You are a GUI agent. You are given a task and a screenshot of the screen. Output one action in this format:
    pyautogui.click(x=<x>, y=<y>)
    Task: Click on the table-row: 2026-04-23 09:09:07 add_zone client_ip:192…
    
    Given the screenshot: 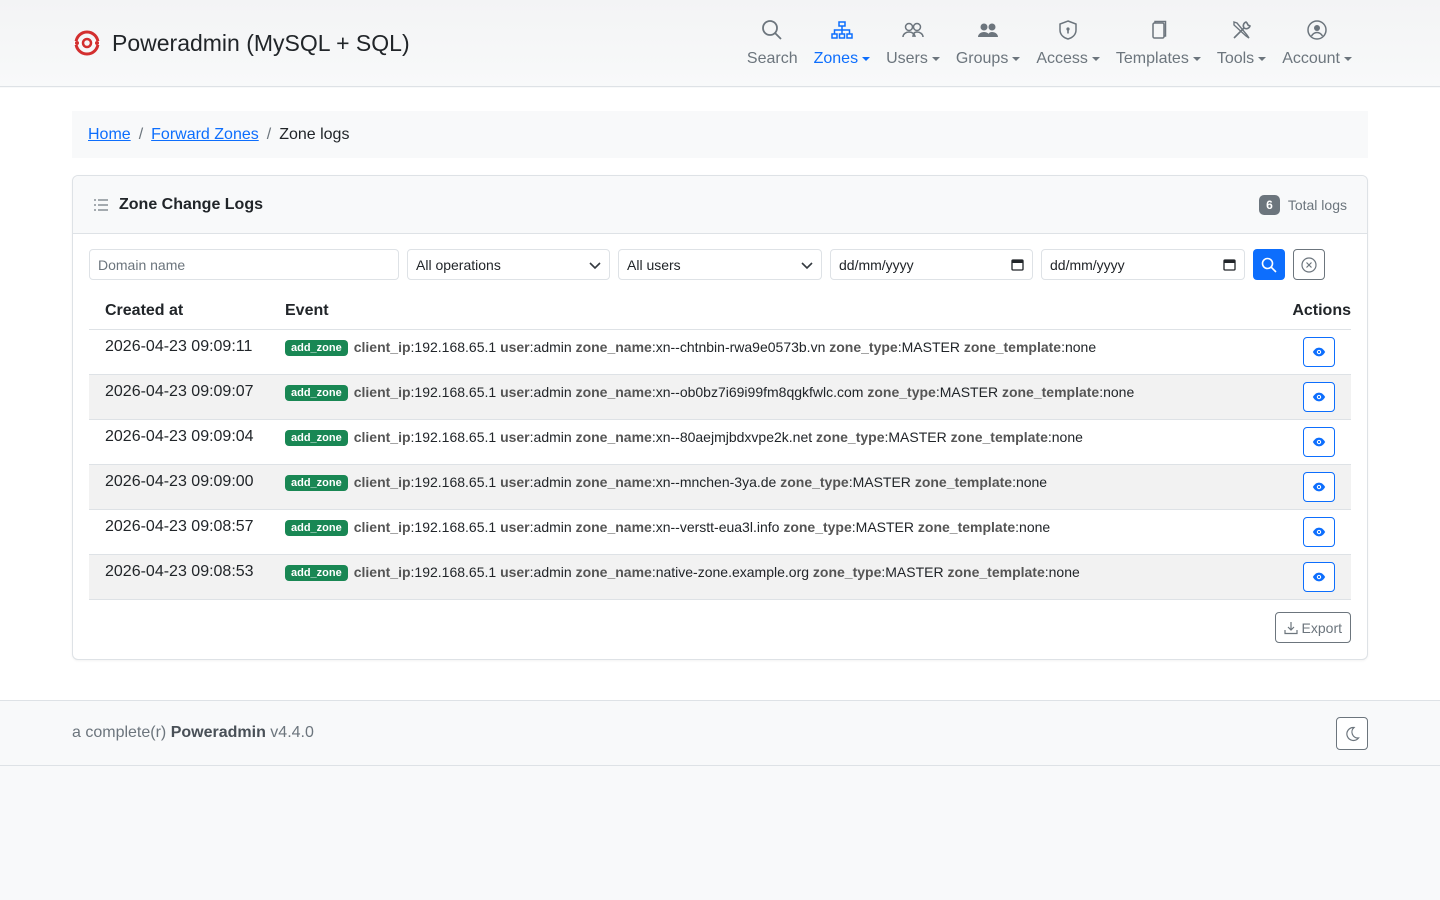 What is the action you would take?
    pyautogui.click(x=720, y=397)
    